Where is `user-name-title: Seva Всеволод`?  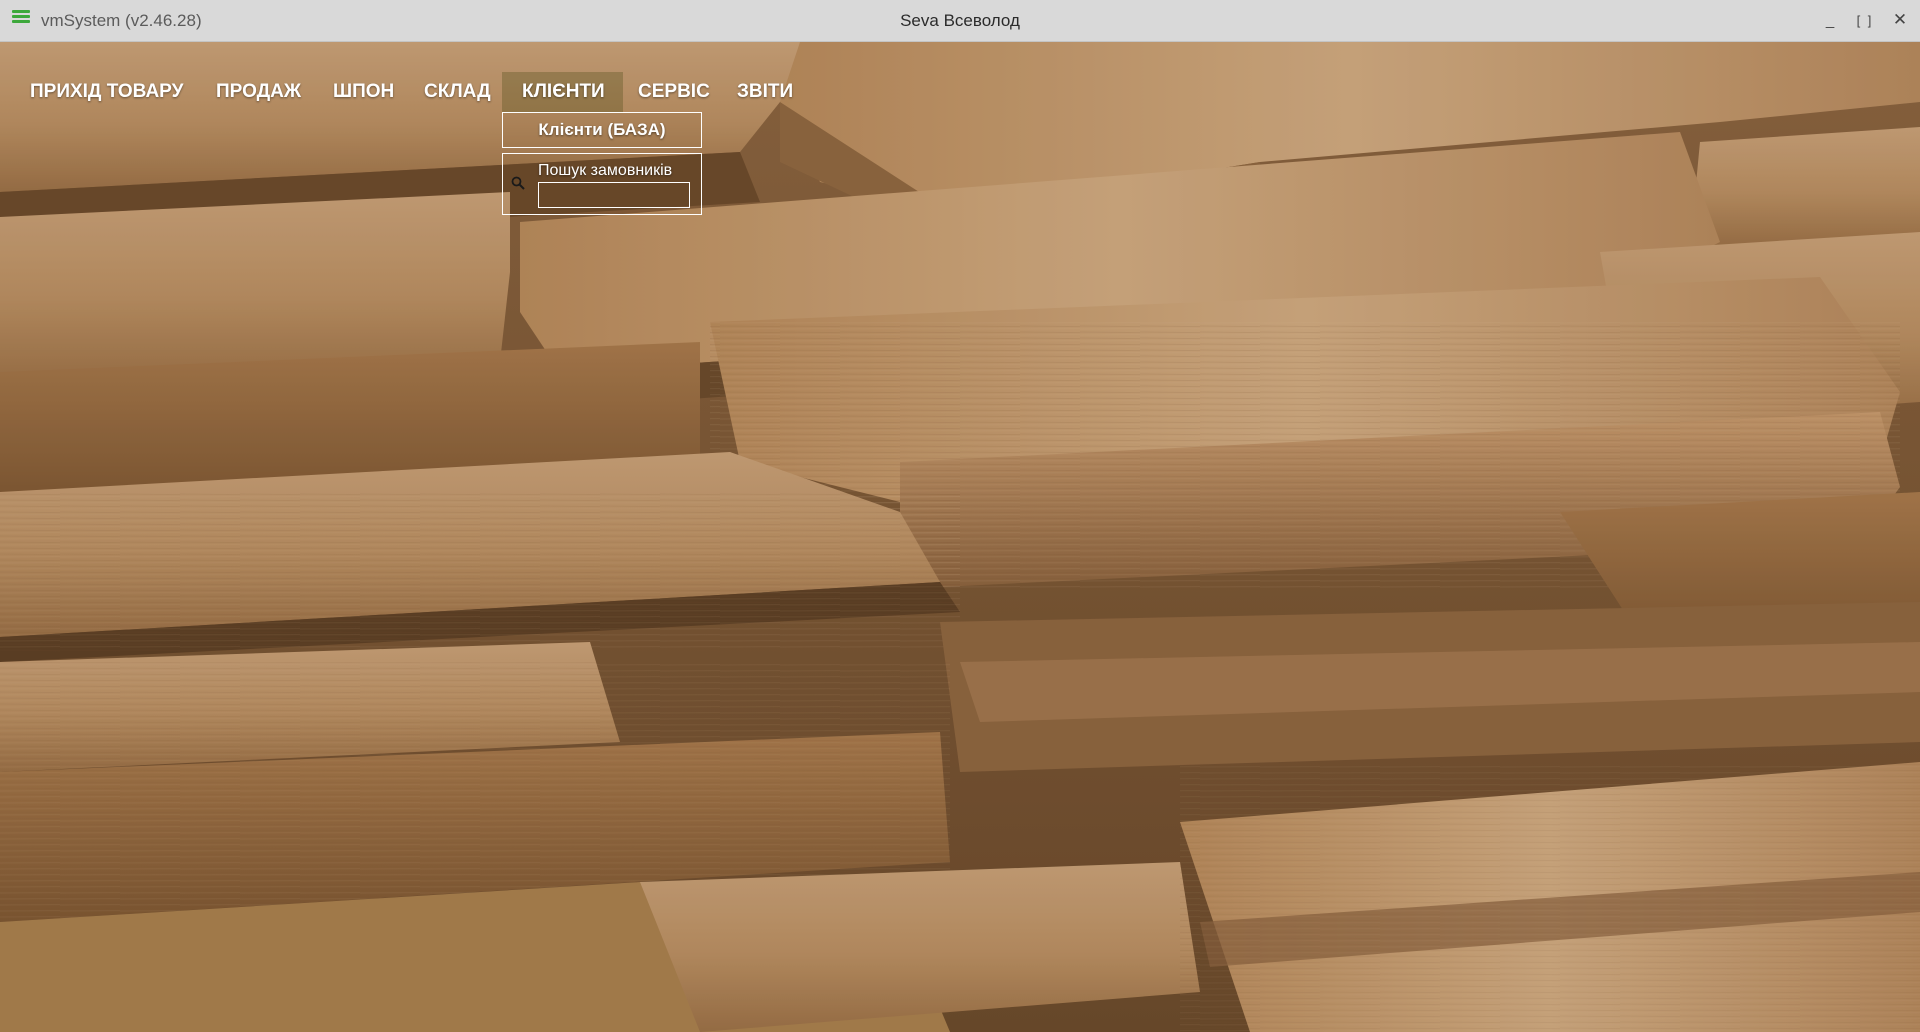 user-name-title: Seva Всеволод is located at coordinates (960, 20).